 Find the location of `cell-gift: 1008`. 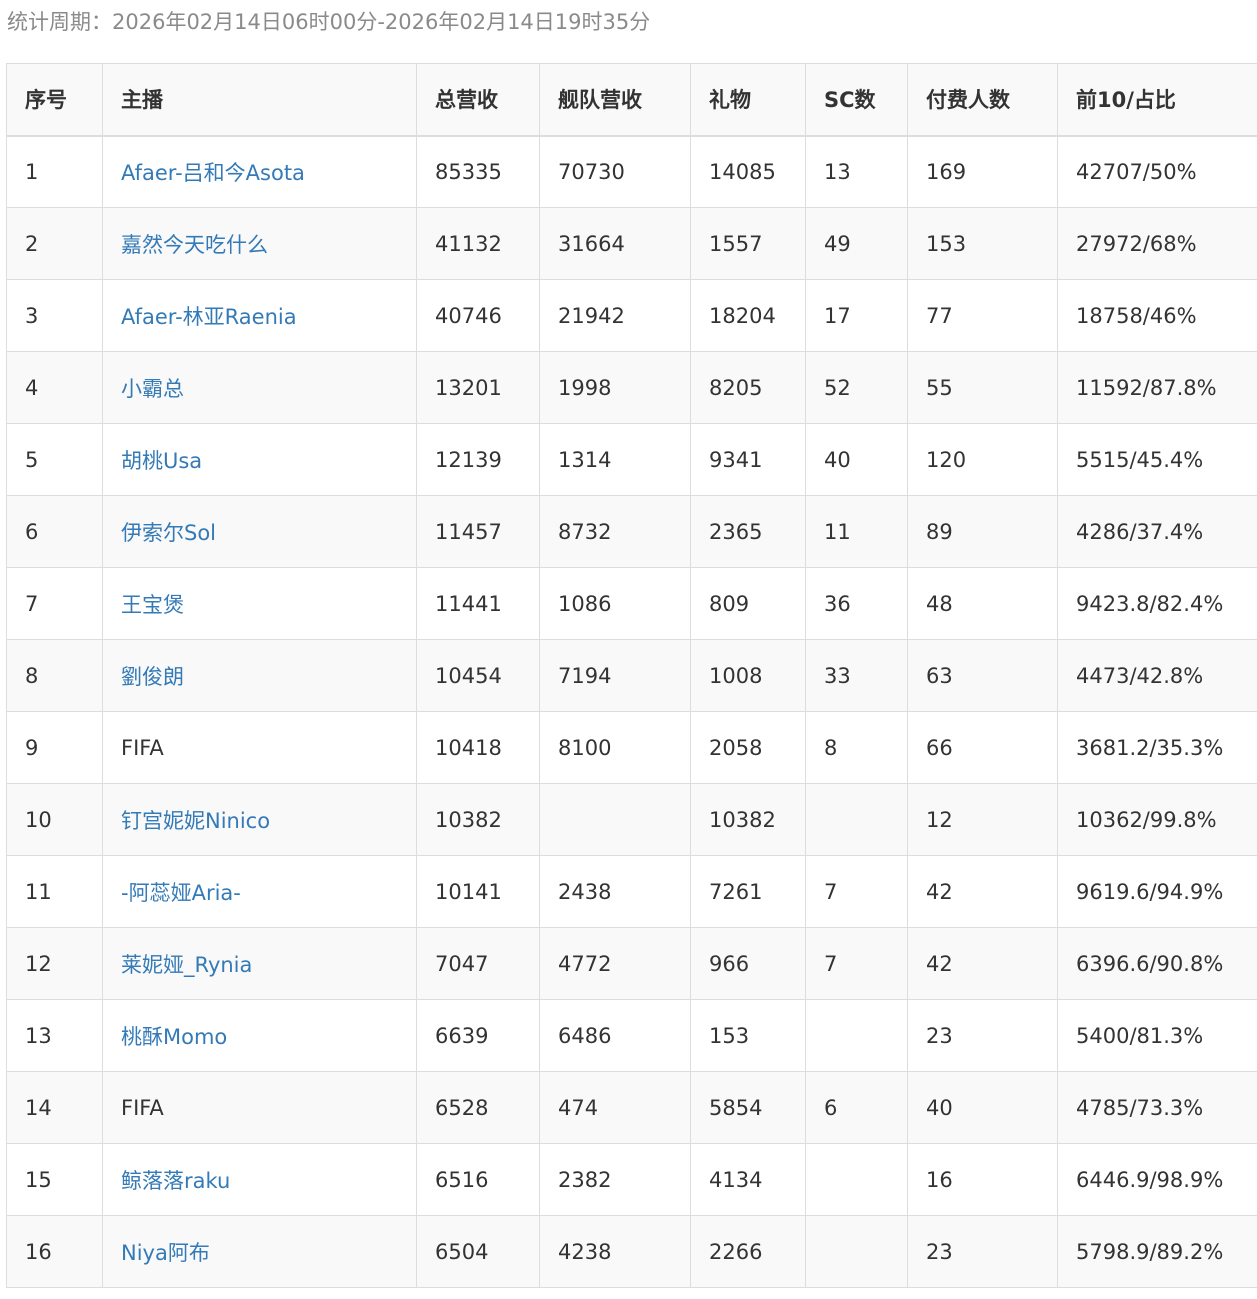

cell-gift: 1008 is located at coordinates (748, 675).